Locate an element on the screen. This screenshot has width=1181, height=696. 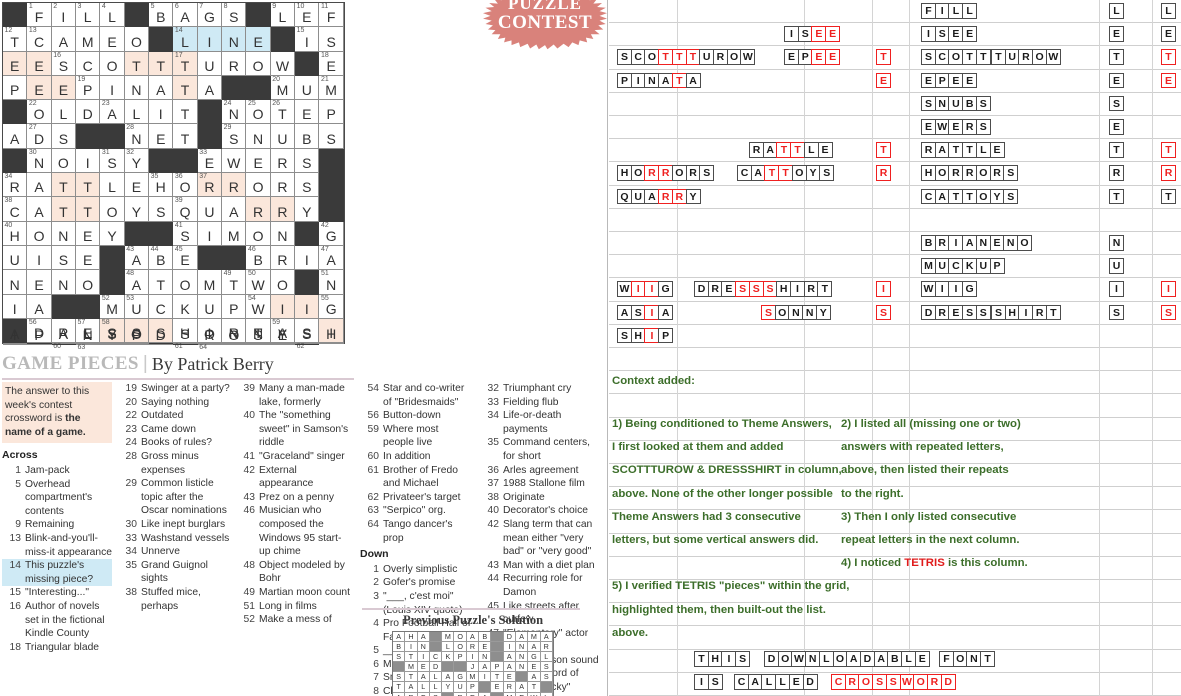
grid-cell: 49 T is located at coordinates (234, 282).